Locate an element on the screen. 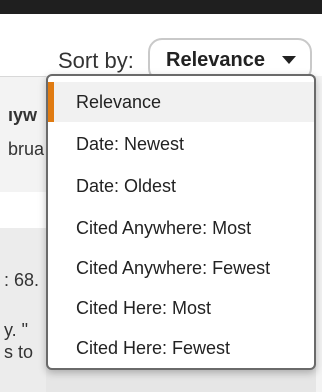 Image resolution: width=322 pixels, height=392 pixels. snippet-fragment-3: s to is located at coordinates (19, 352).